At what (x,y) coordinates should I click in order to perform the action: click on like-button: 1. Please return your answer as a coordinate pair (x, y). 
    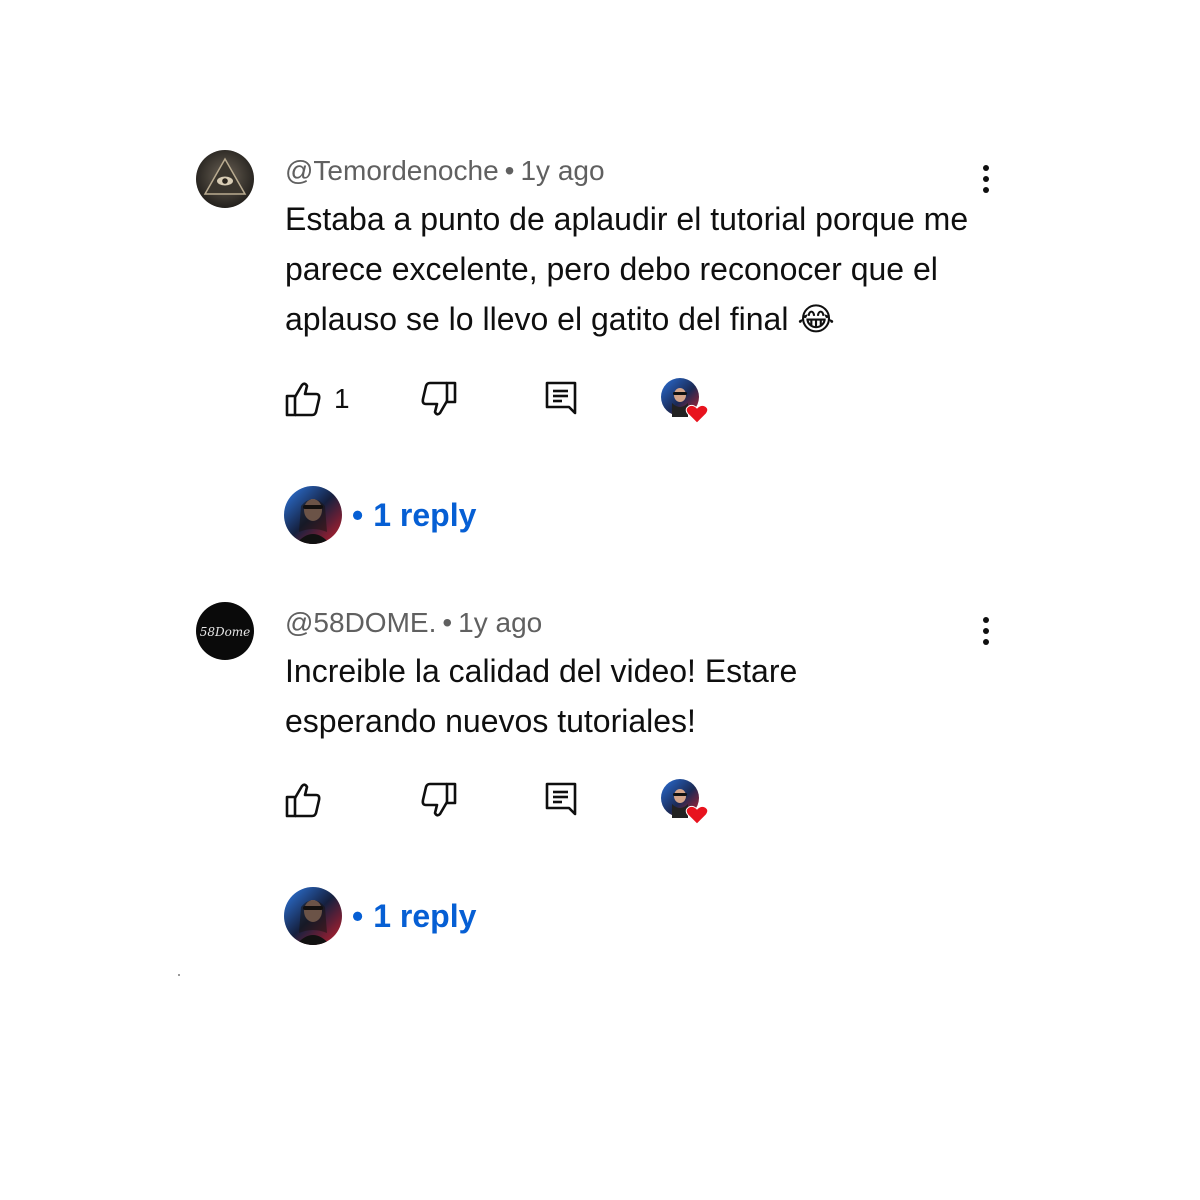
    Looking at the image, I should click on (317, 399).